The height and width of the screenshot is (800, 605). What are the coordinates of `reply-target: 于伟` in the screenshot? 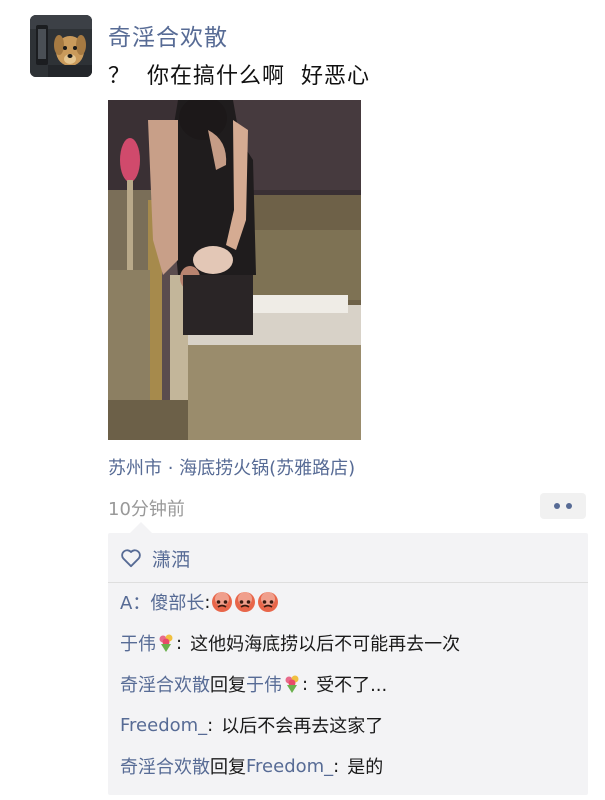 It's located at (264, 684).